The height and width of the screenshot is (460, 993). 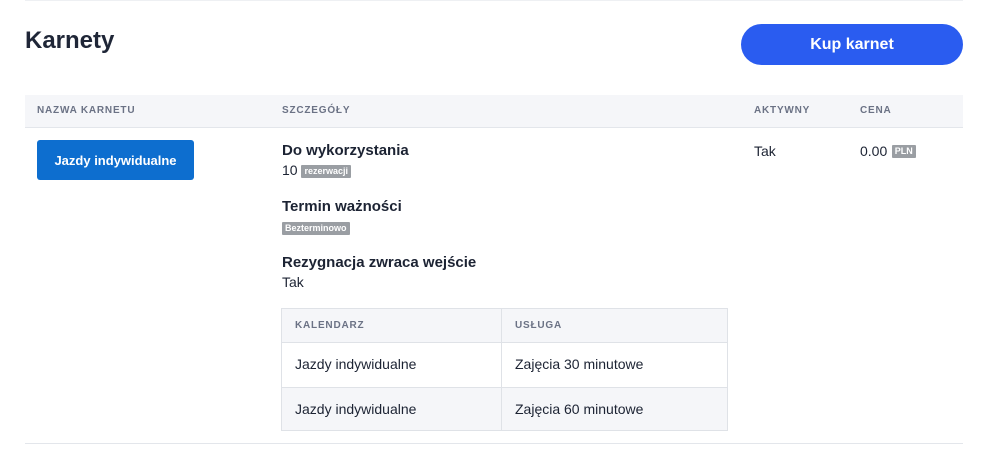 What do you see at coordinates (504, 365) in the screenshot?
I see `services-row: Jazdy indywidualne Zajęcia 30 minutowe` at bounding box center [504, 365].